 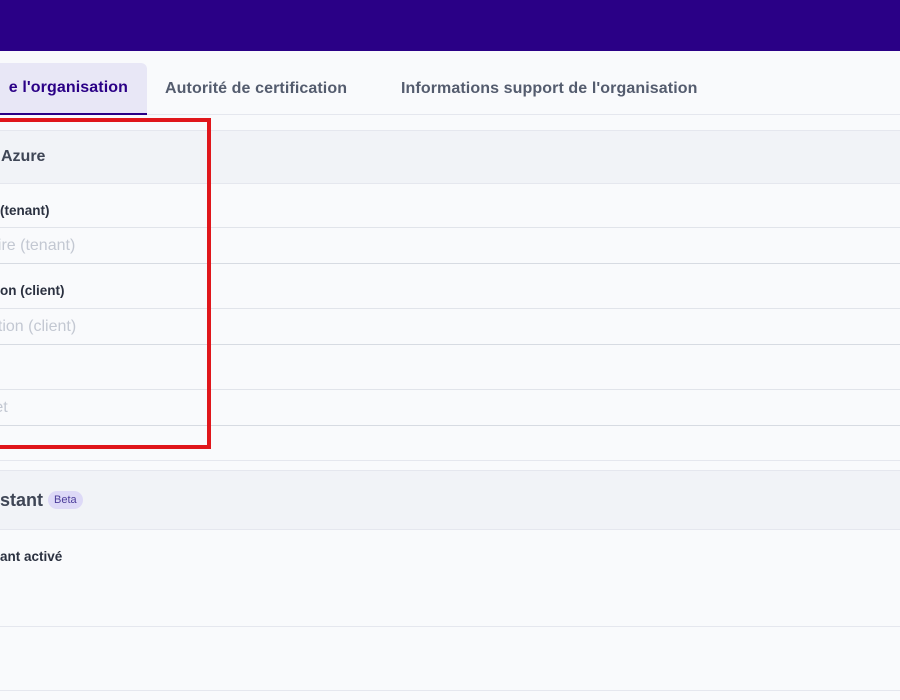 I want to click on top-app-bar, so click(x=450, y=25).